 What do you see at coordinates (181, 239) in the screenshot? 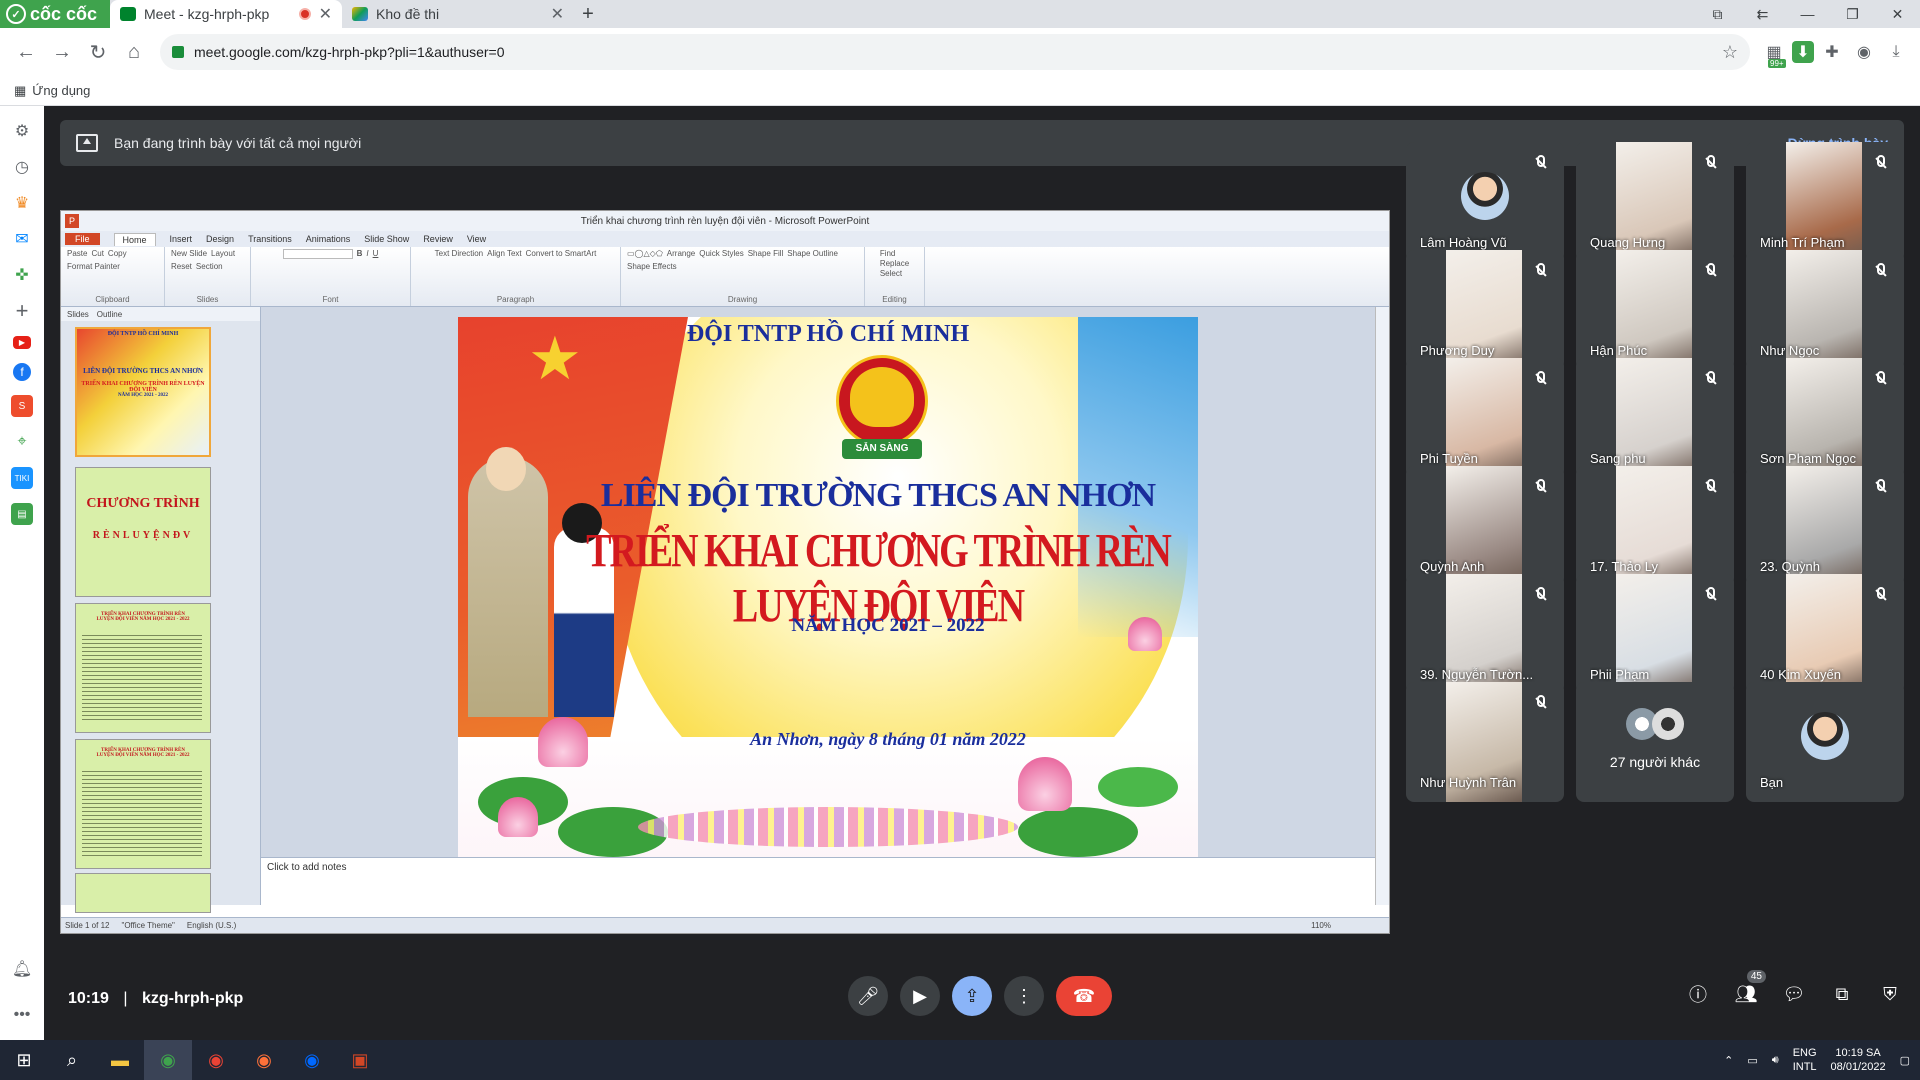
I see `ribbon-tab-insert: Insert` at bounding box center [181, 239].